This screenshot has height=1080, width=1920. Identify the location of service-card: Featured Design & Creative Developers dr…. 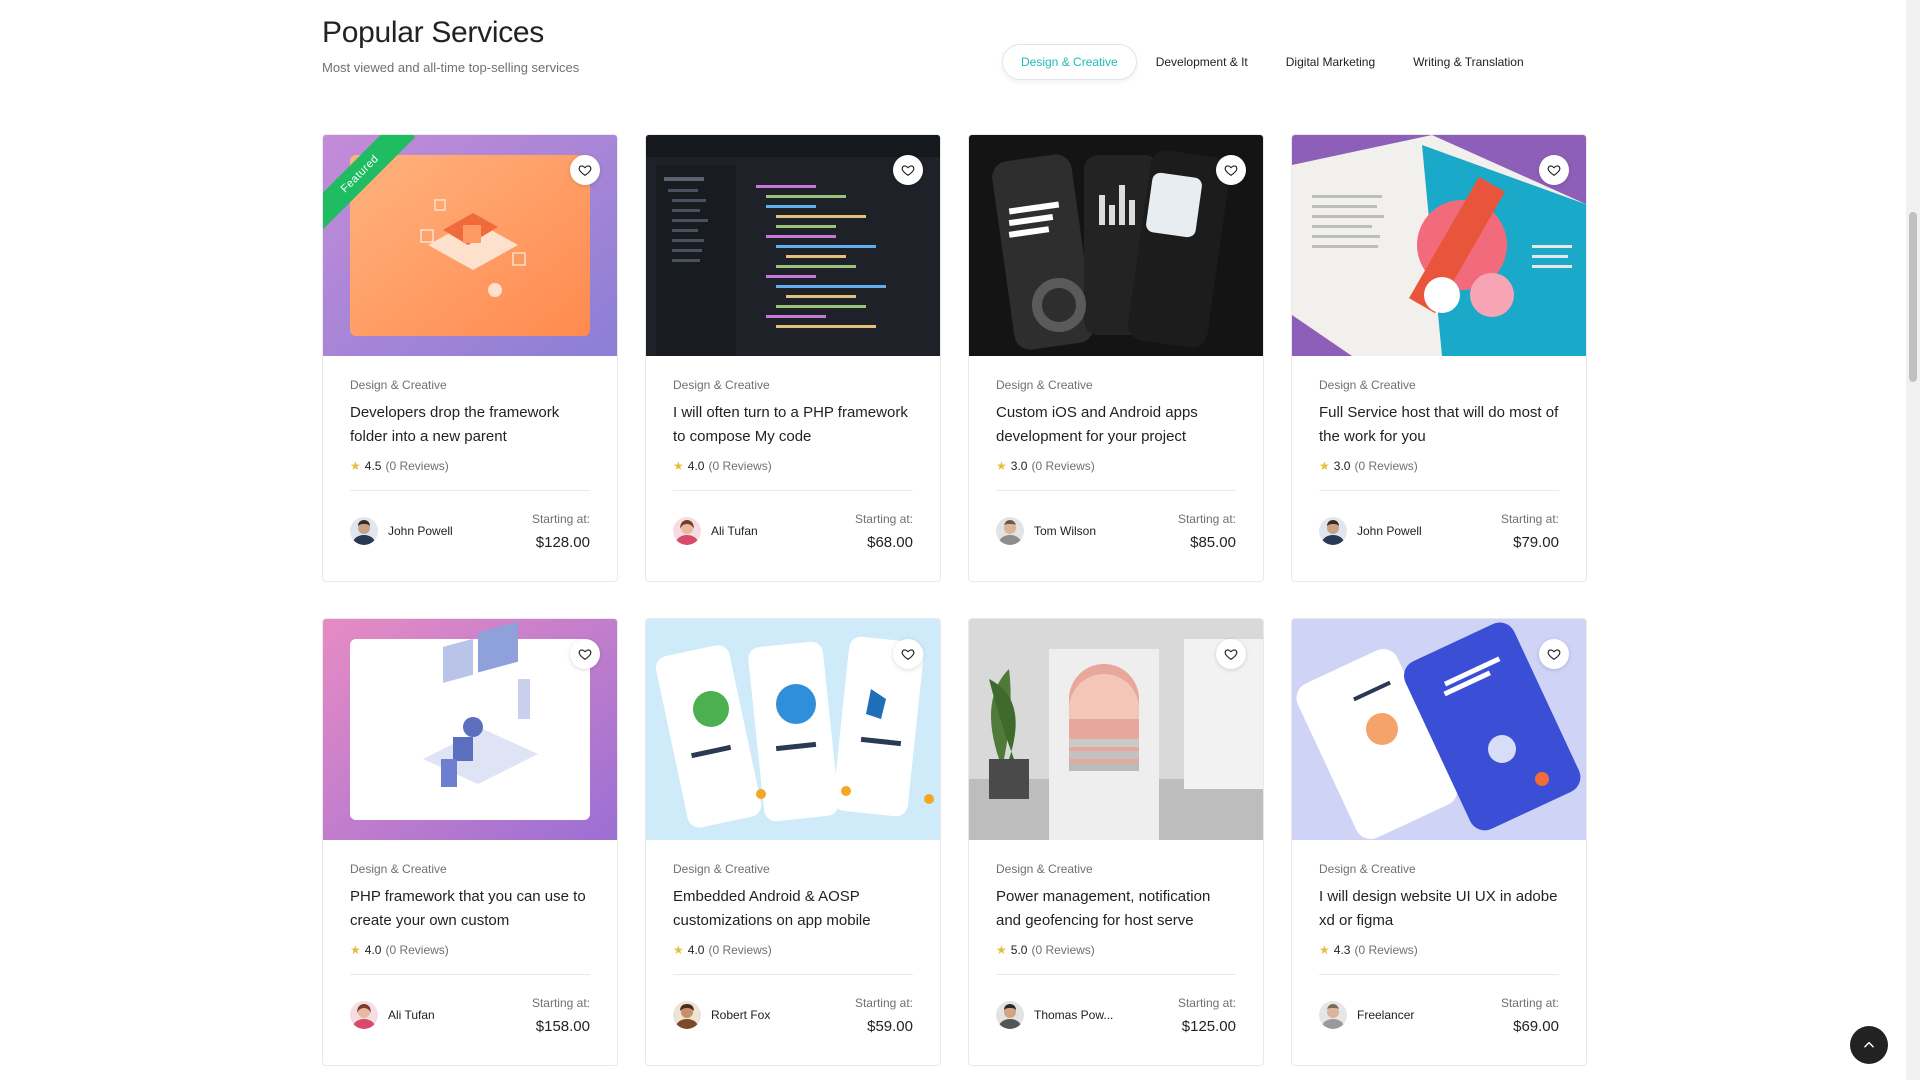
(470, 358).